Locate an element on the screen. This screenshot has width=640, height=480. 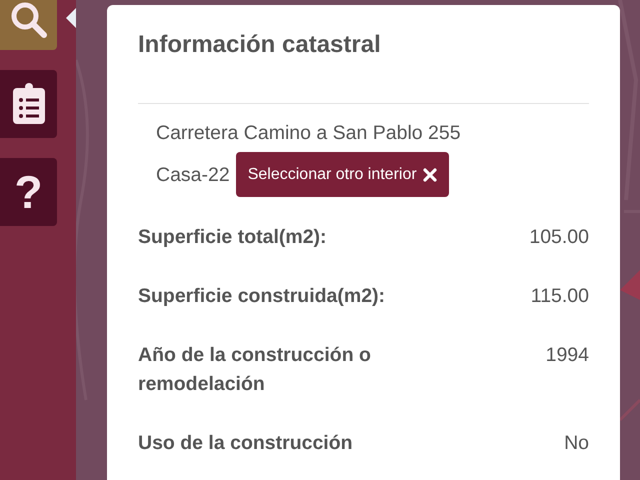
clipboard-icon is located at coordinates (29, 104).